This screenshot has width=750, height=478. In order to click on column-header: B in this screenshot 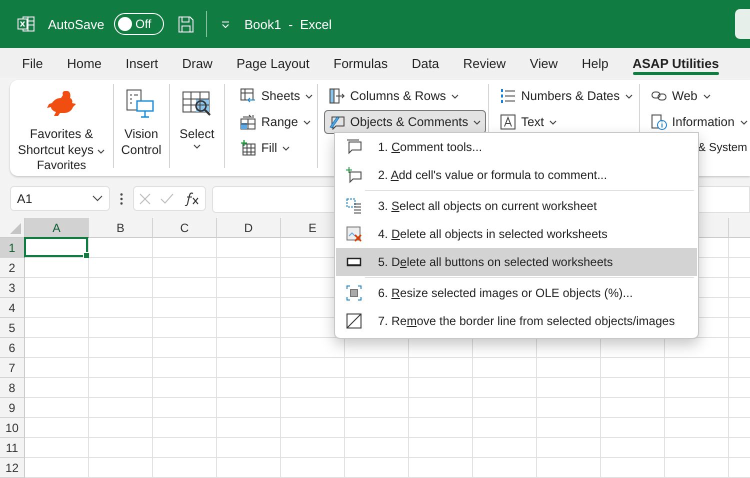, I will do `click(121, 228)`.